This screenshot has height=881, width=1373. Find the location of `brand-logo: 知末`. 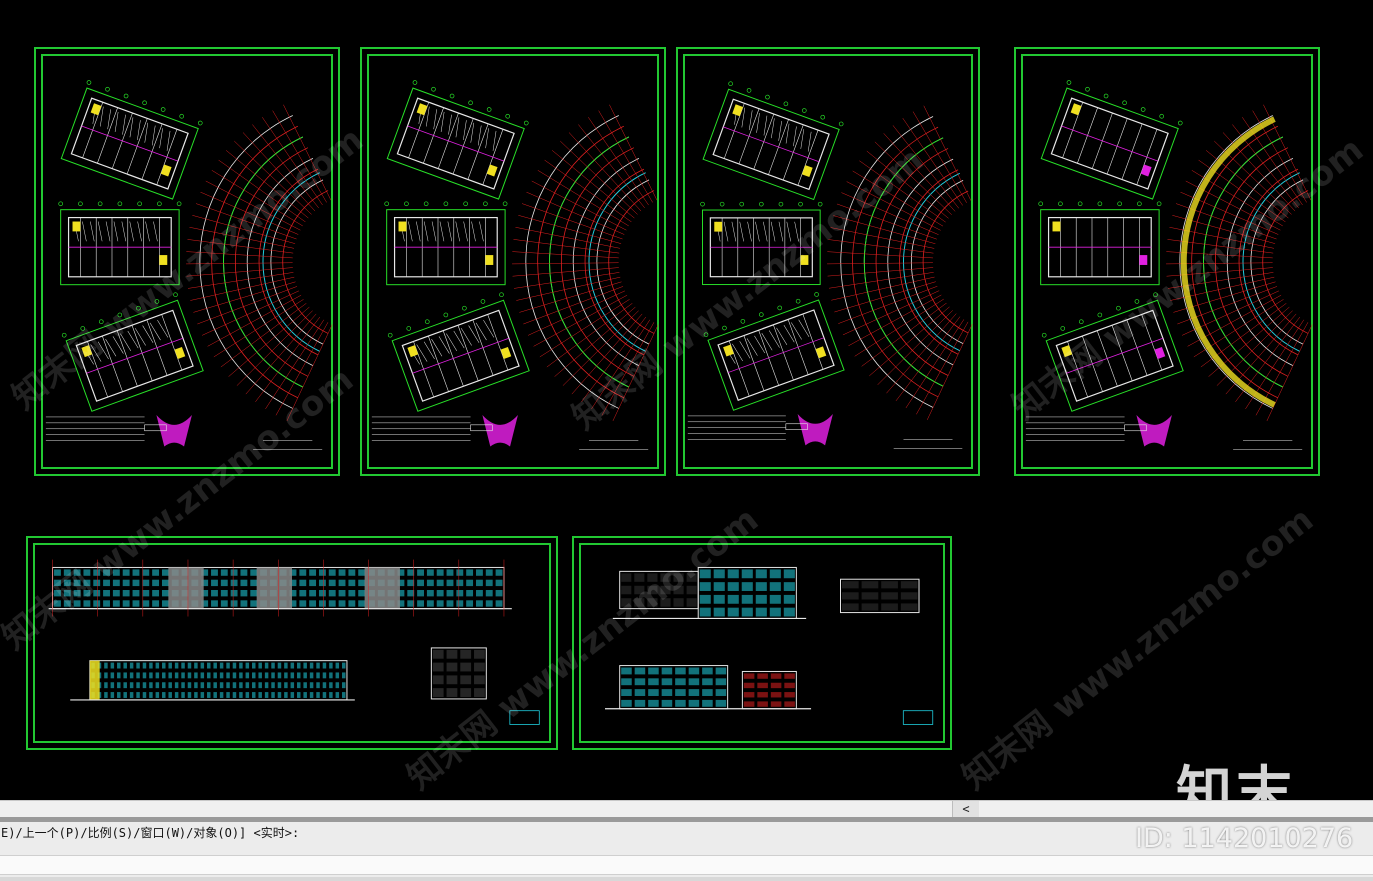

brand-logo: 知末 is located at coordinates (1236, 780).